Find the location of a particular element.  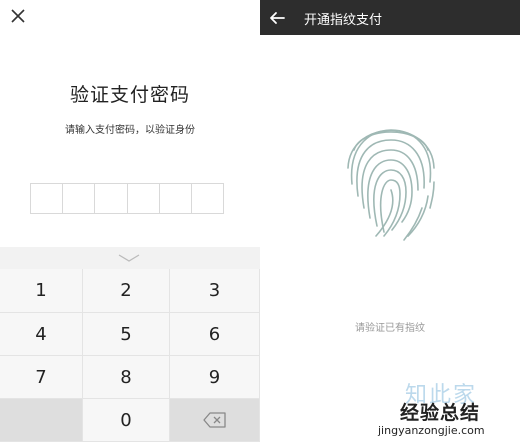

key-3: 3 is located at coordinates (215, 291).